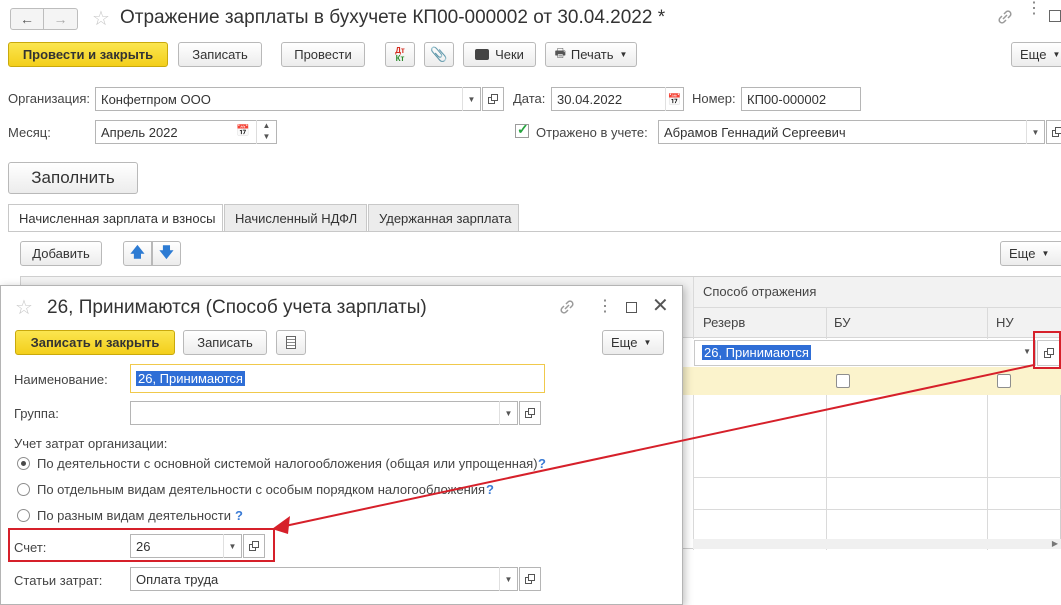  I want to click on attach-button: 📎, so click(439, 54).